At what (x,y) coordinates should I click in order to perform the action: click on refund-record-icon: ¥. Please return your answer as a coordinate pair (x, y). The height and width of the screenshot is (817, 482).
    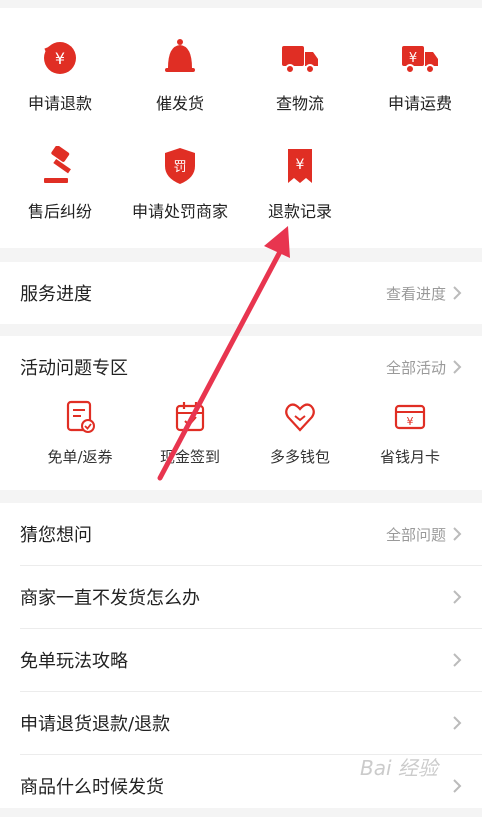
    Looking at the image, I should click on (300, 166).